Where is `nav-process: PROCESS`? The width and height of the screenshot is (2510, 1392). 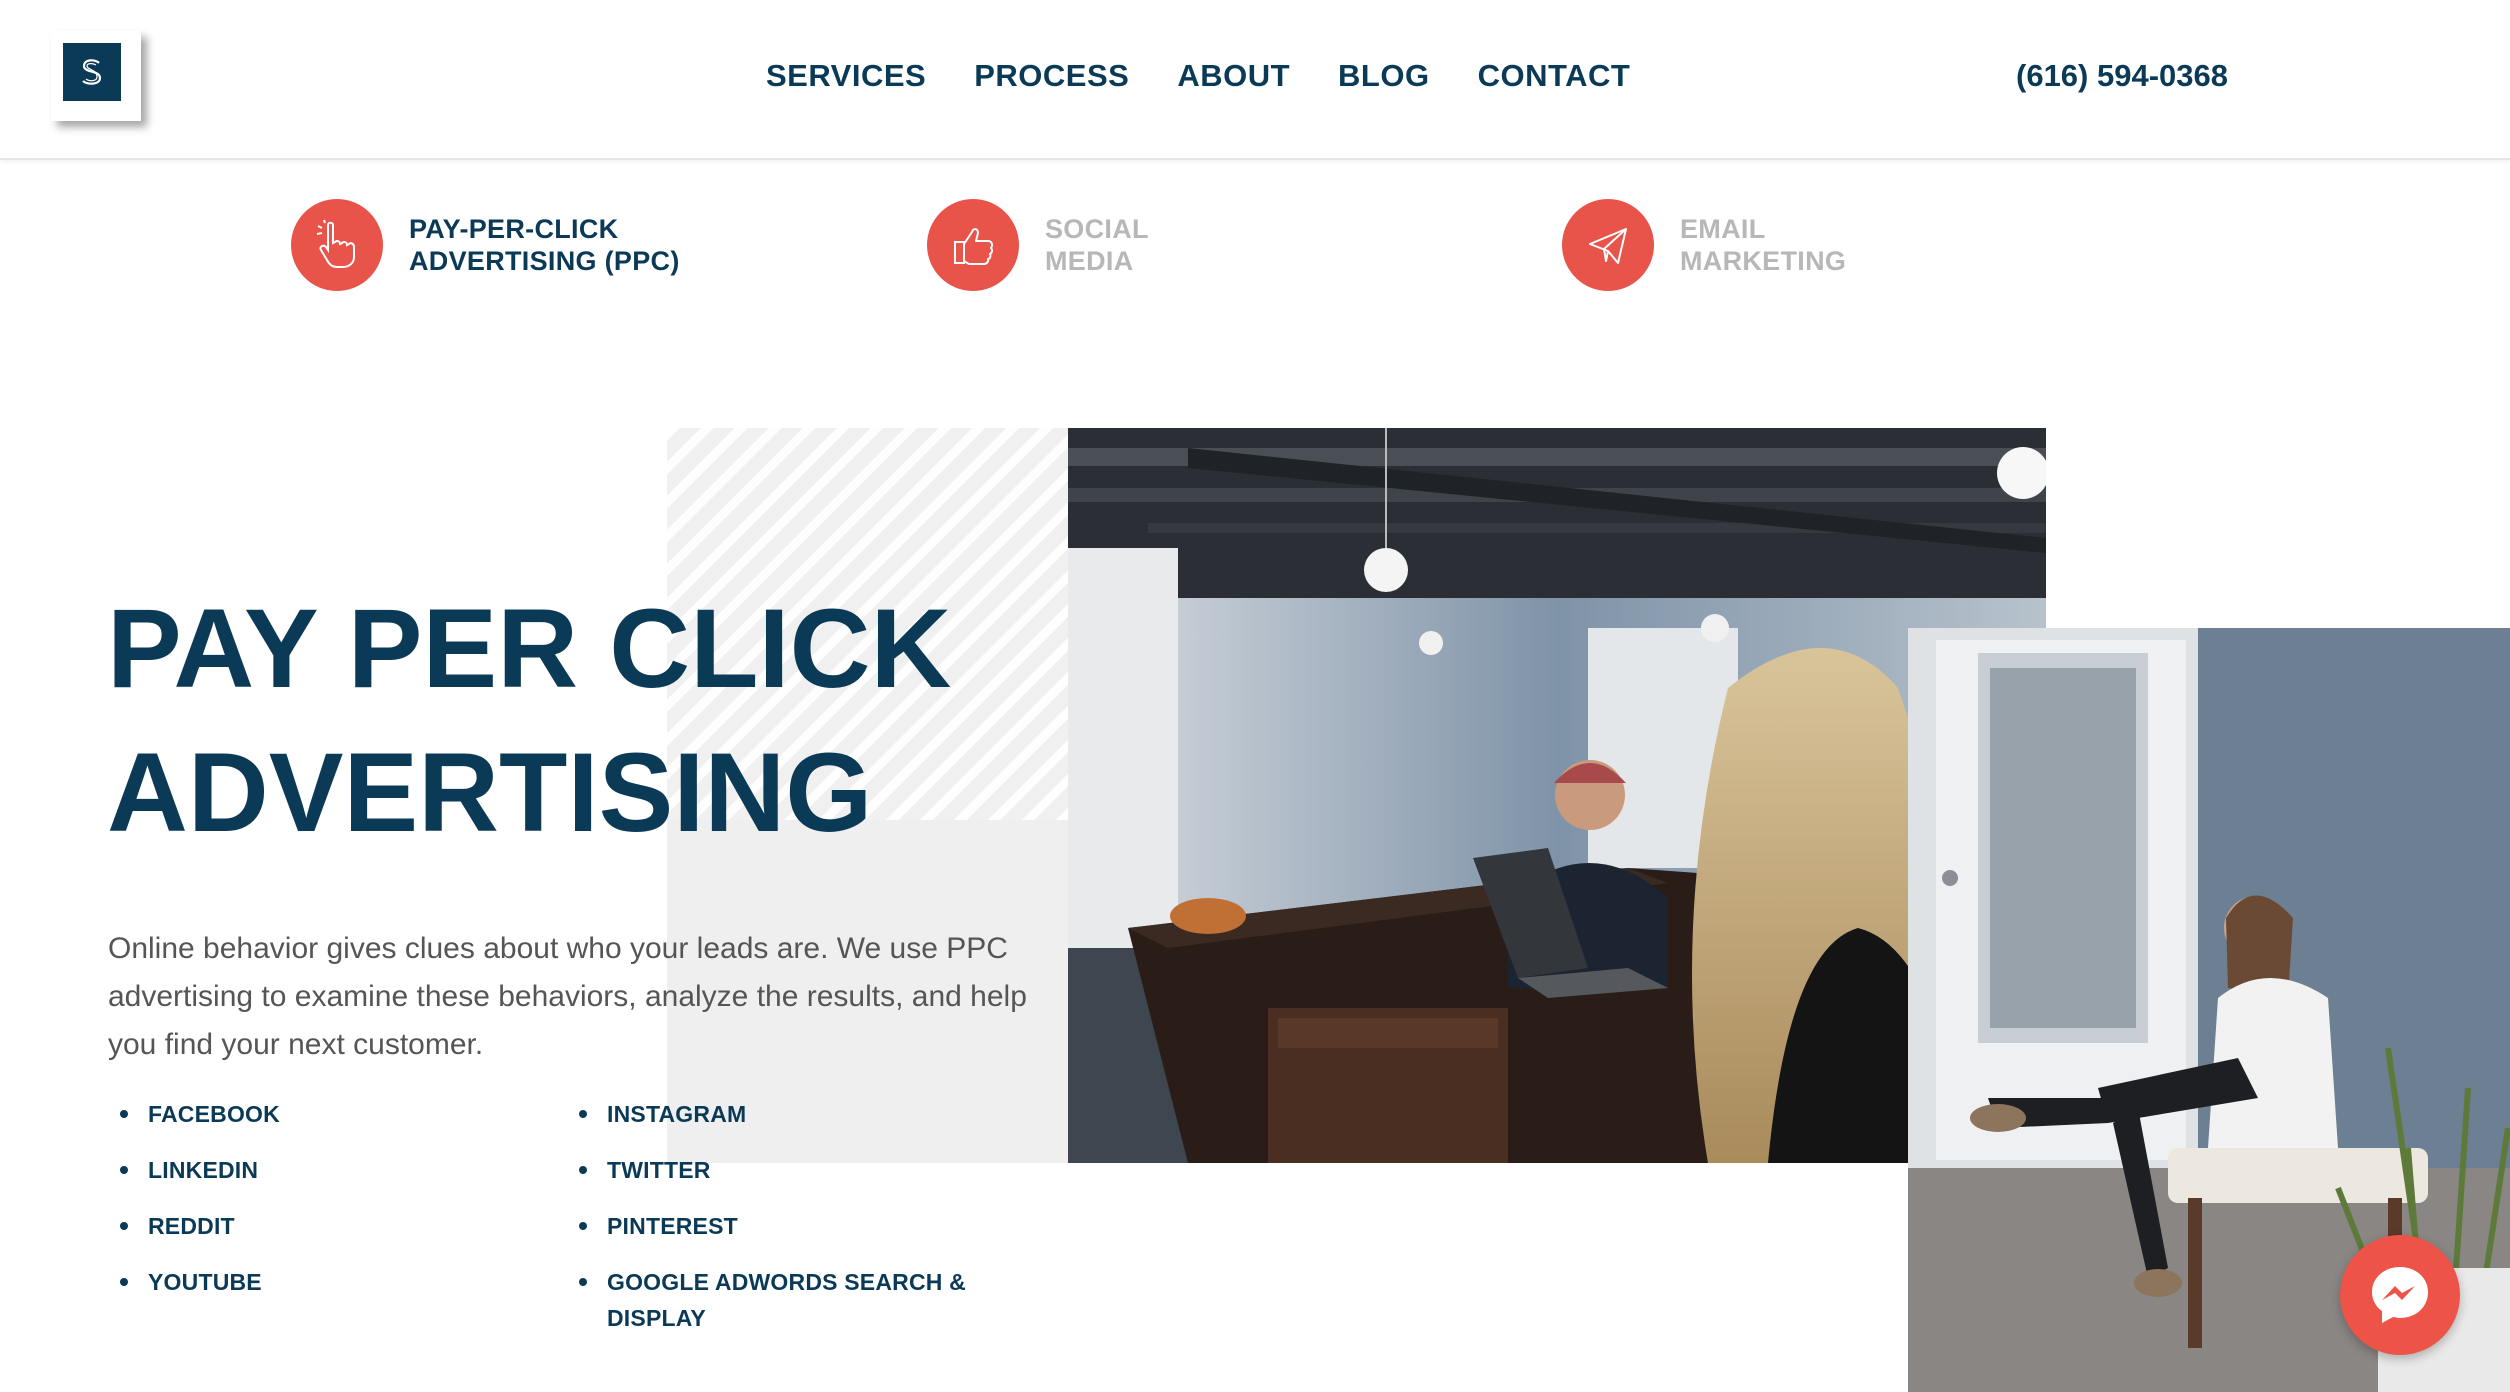
nav-process: PROCESS is located at coordinates (1051, 76).